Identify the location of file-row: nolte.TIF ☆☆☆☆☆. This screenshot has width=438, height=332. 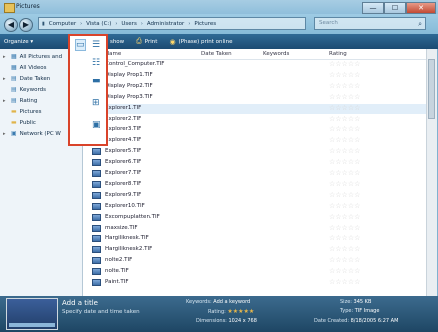
(254, 272).